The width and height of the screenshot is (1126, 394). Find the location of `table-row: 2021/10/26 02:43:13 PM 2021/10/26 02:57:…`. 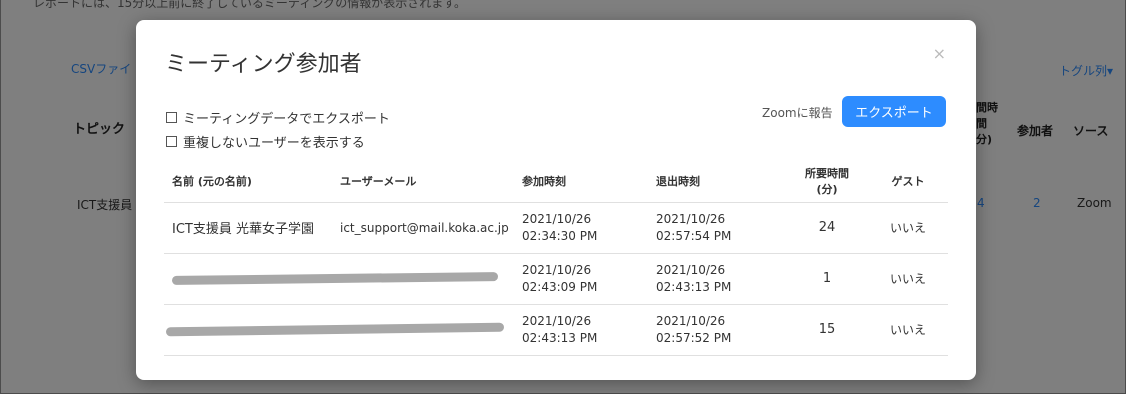

table-row: 2021/10/26 02:43:13 PM 2021/10/26 02:57:… is located at coordinates (556, 330).